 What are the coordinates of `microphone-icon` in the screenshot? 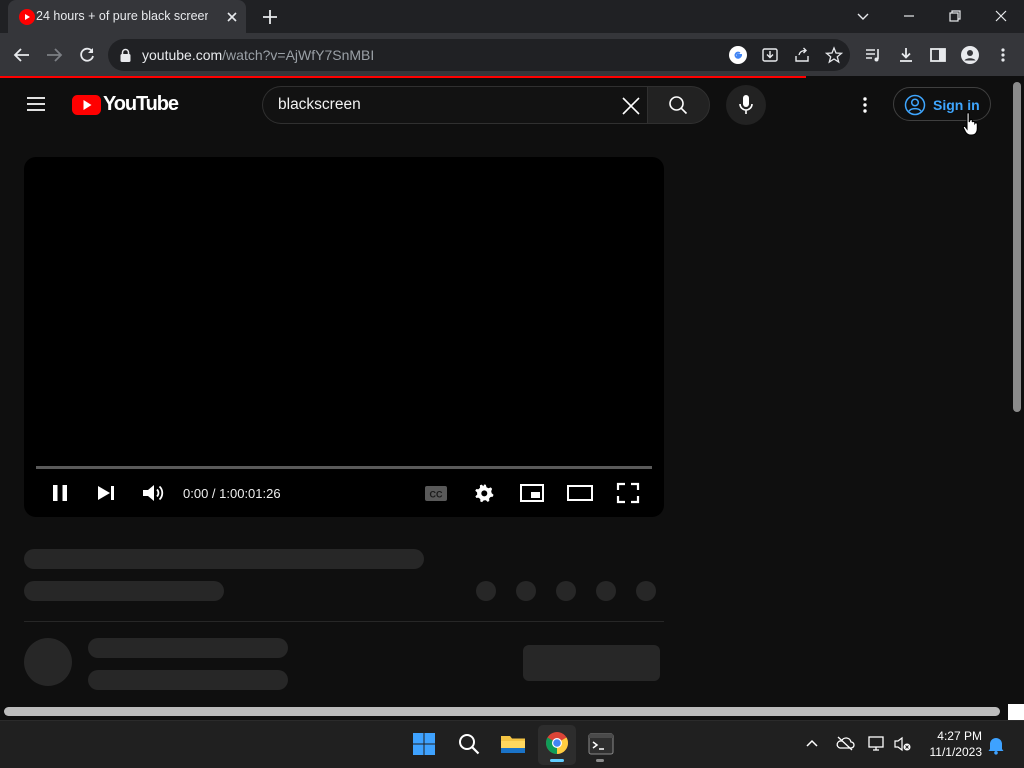 It's located at (746, 105).